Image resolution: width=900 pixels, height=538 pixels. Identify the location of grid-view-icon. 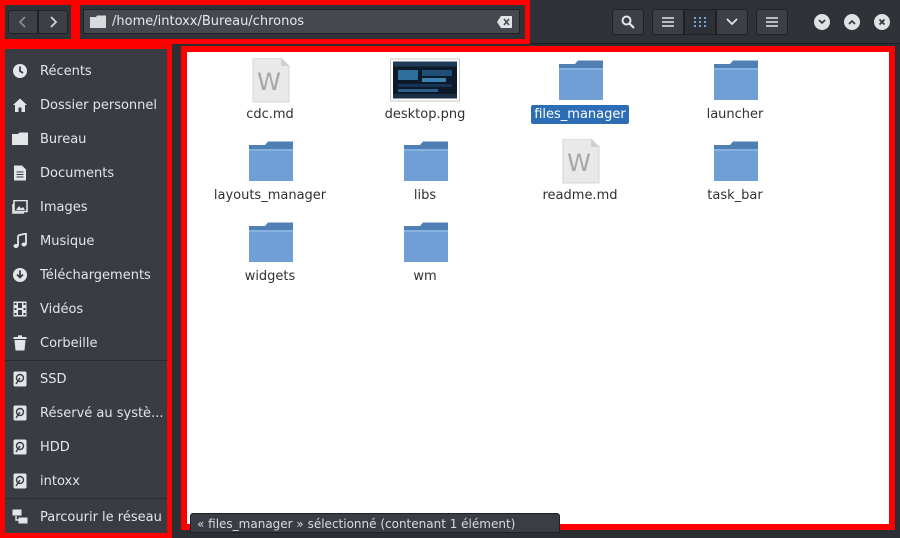
(700, 22).